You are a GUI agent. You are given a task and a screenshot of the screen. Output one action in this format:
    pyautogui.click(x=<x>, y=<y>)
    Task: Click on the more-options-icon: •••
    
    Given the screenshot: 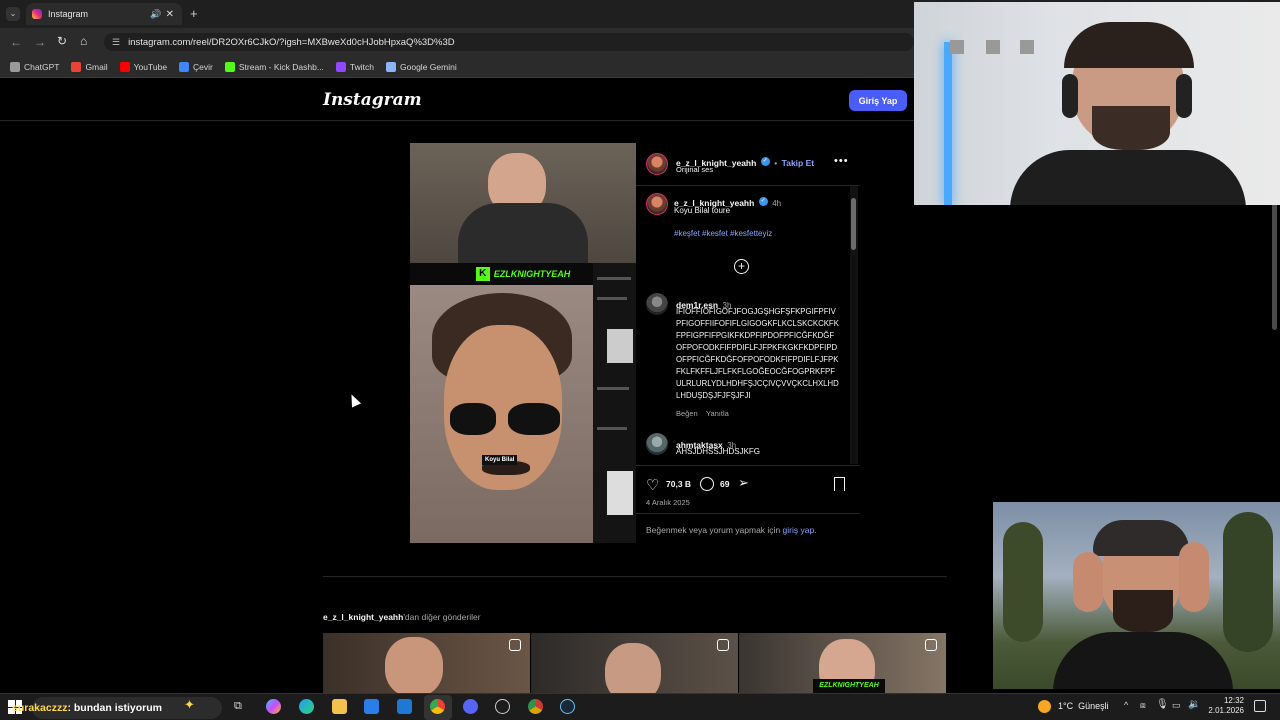 What is the action you would take?
    pyautogui.click(x=841, y=161)
    